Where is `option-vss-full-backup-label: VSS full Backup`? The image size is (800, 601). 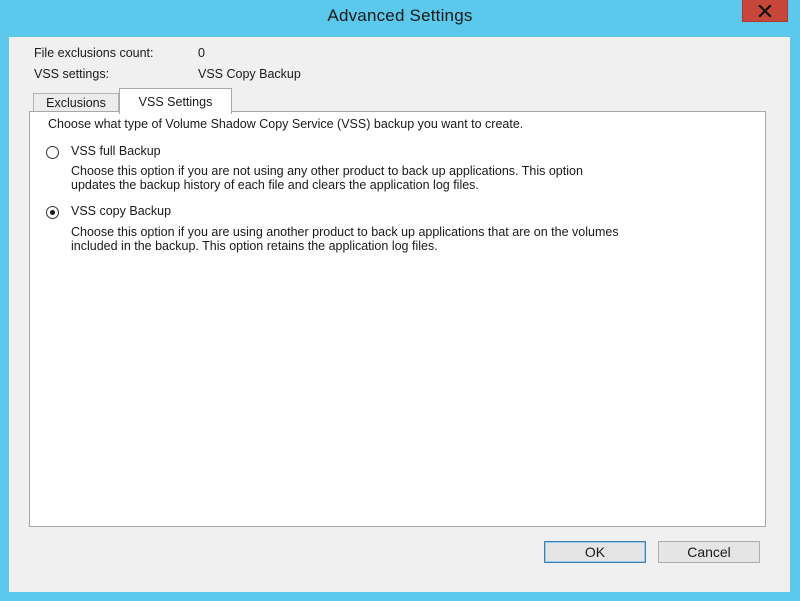 option-vss-full-backup-label: VSS full Backup is located at coordinates (116, 151).